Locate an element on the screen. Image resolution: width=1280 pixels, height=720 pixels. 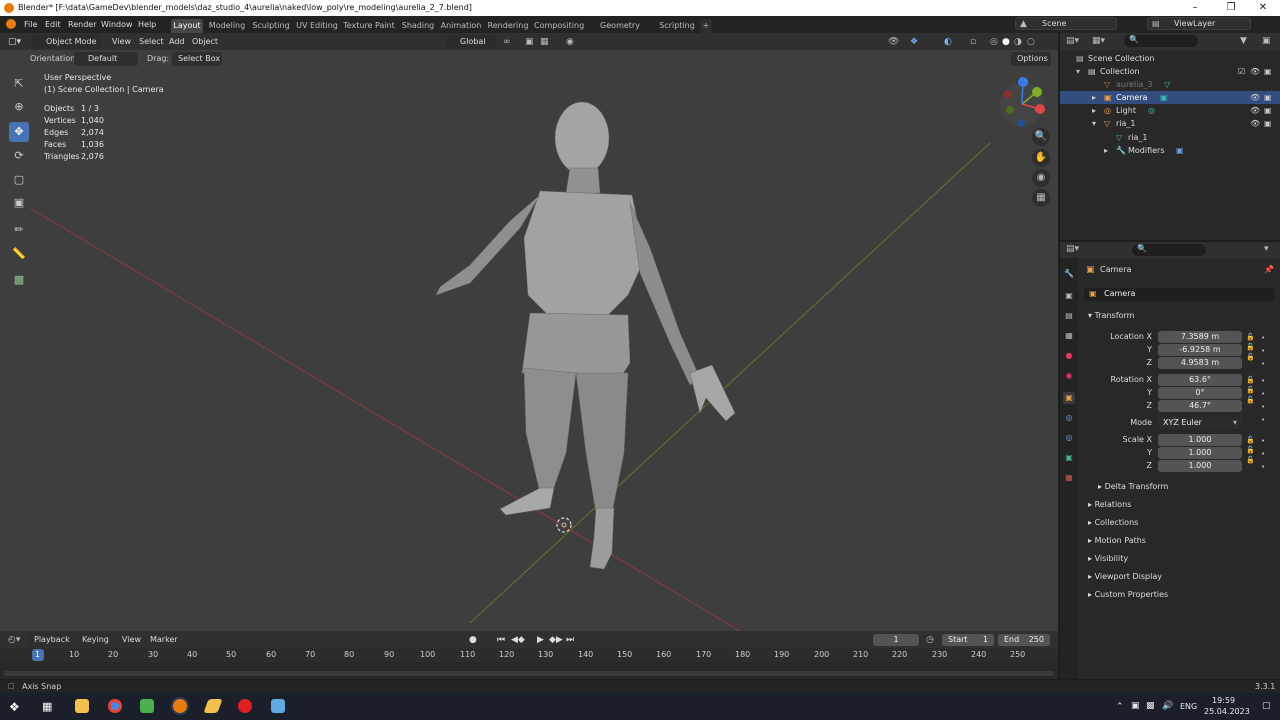
expand-icon: ▾ is located at coordinates (1078, 71).